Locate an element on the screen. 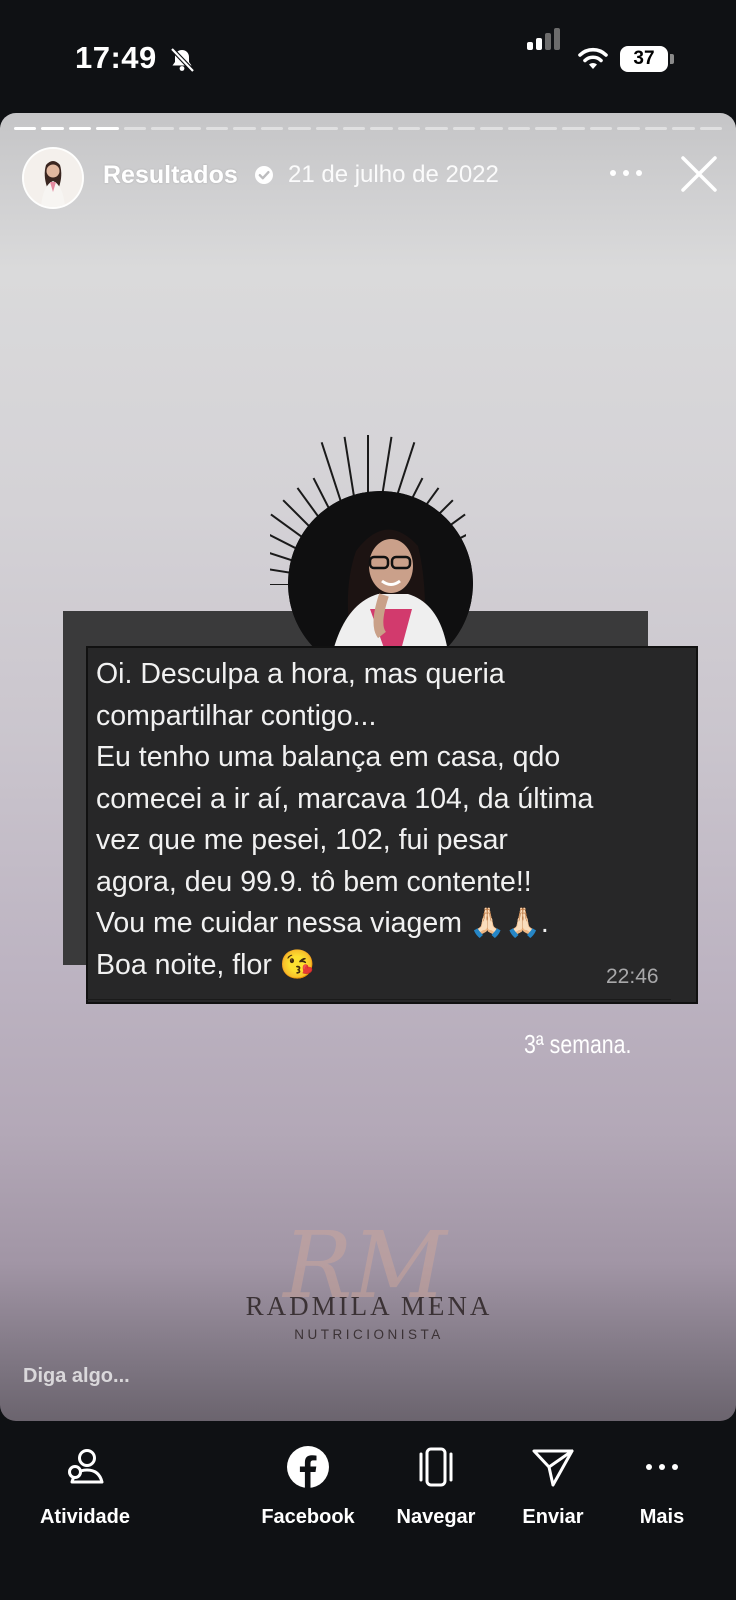 The image size is (736, 1600). close-icon is located at coordinates (699, 174).